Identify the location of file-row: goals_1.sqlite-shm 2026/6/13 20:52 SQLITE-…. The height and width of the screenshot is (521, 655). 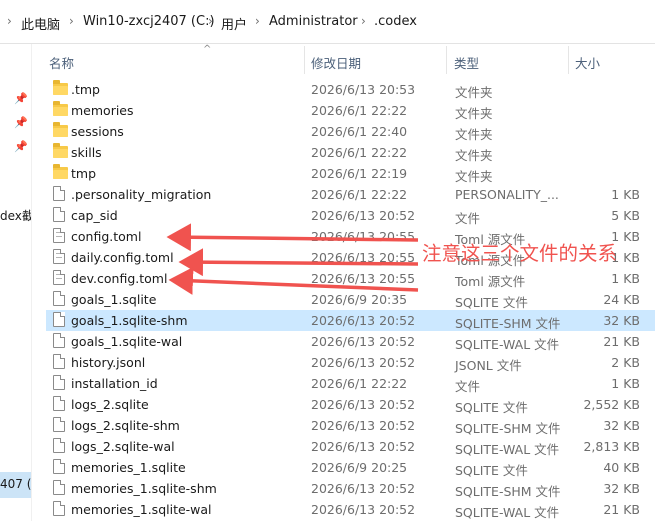
(350, 320).